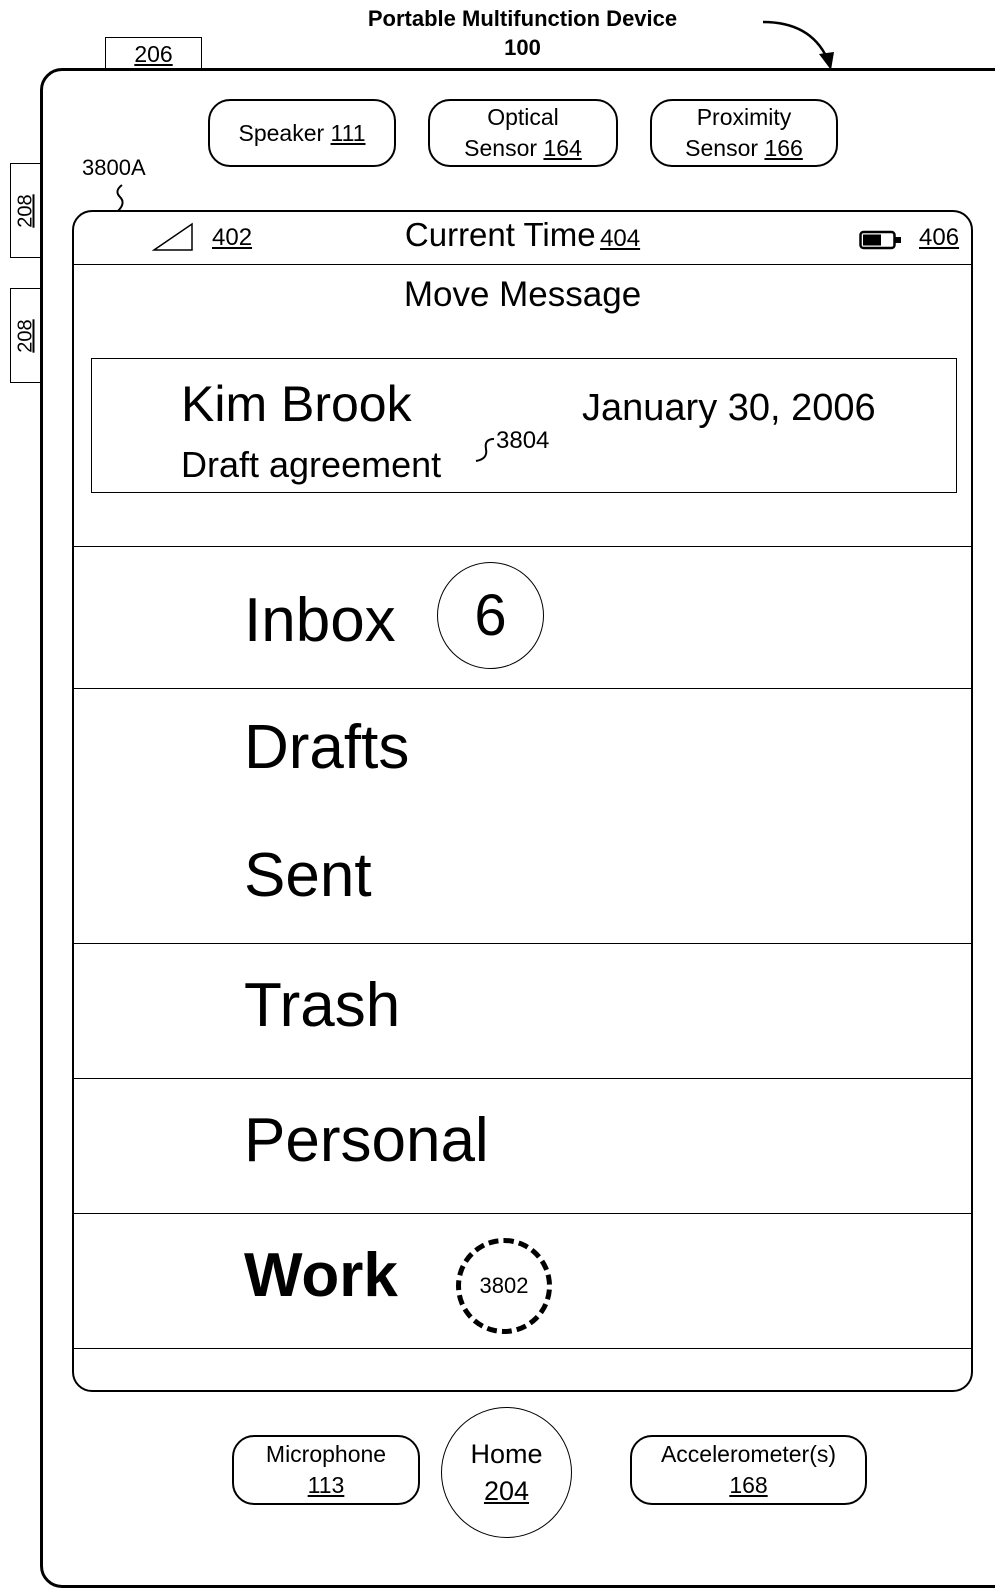  What do you see at coordinates (748, 1454) in the screenshot?
I see `accelerometer-label: Accelerometer(s)` at bounding box center [748, 1454].